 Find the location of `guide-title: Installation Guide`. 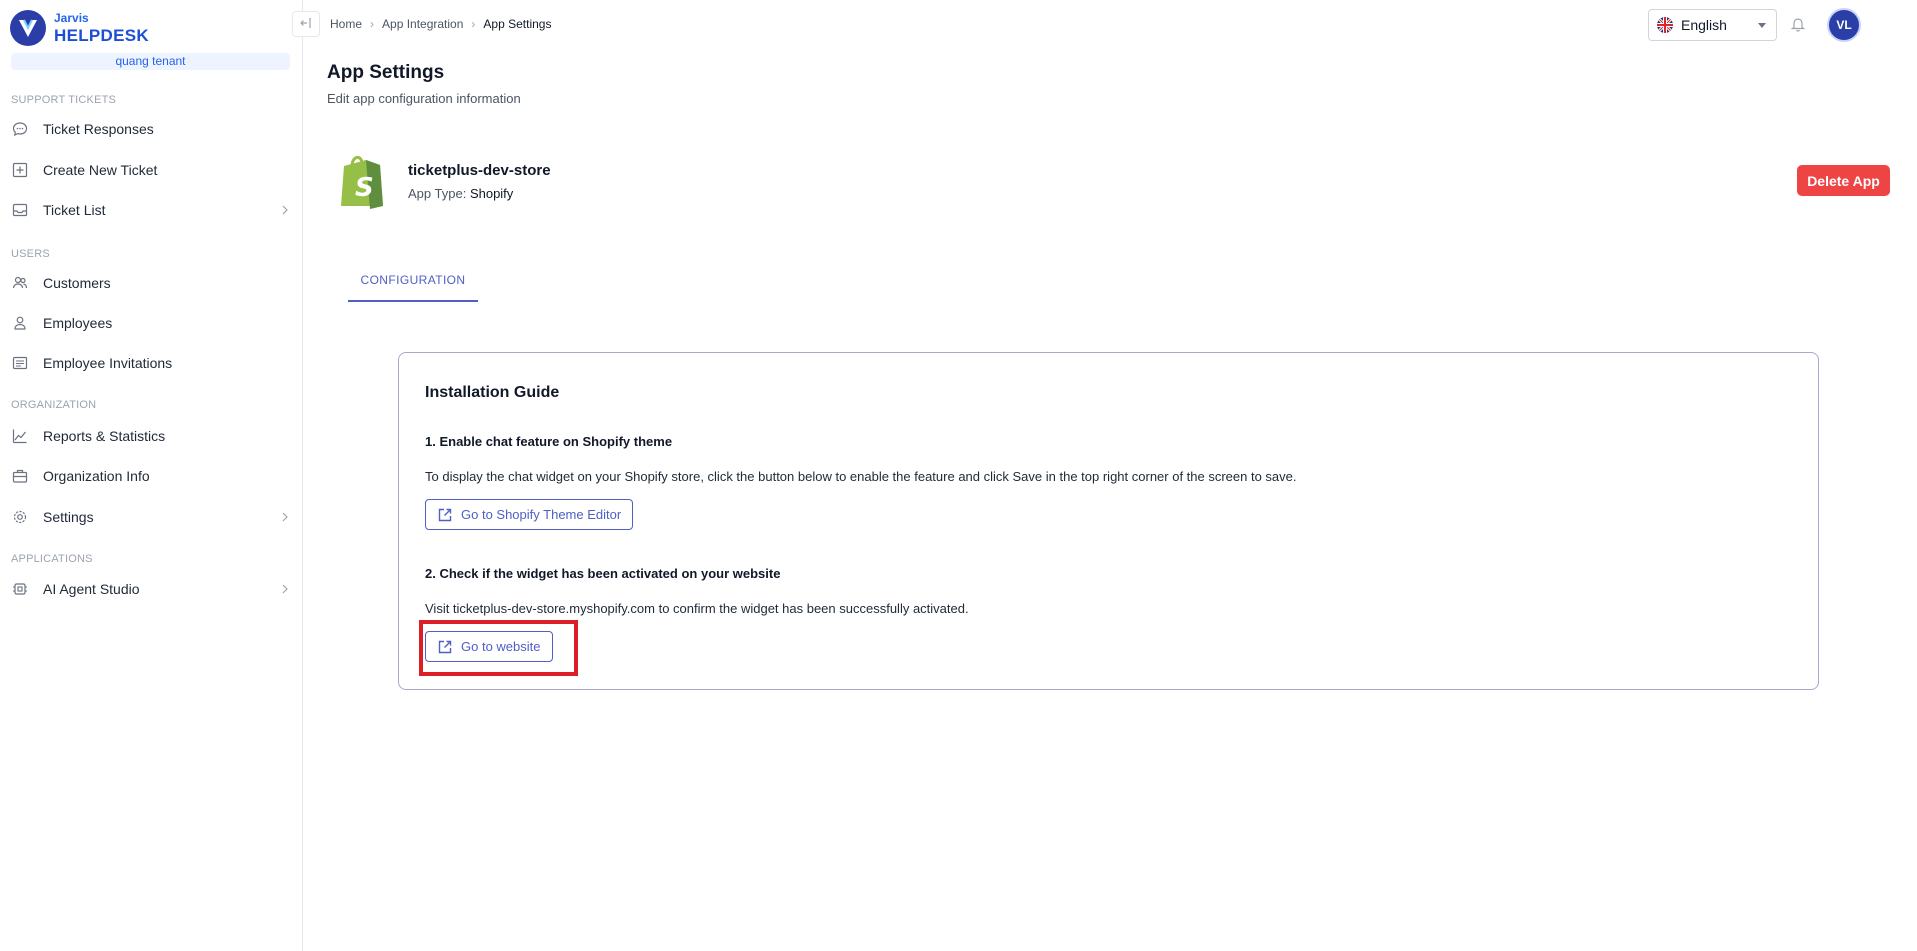

guide-title: Installation Guide is located at coordinates (492, 392).